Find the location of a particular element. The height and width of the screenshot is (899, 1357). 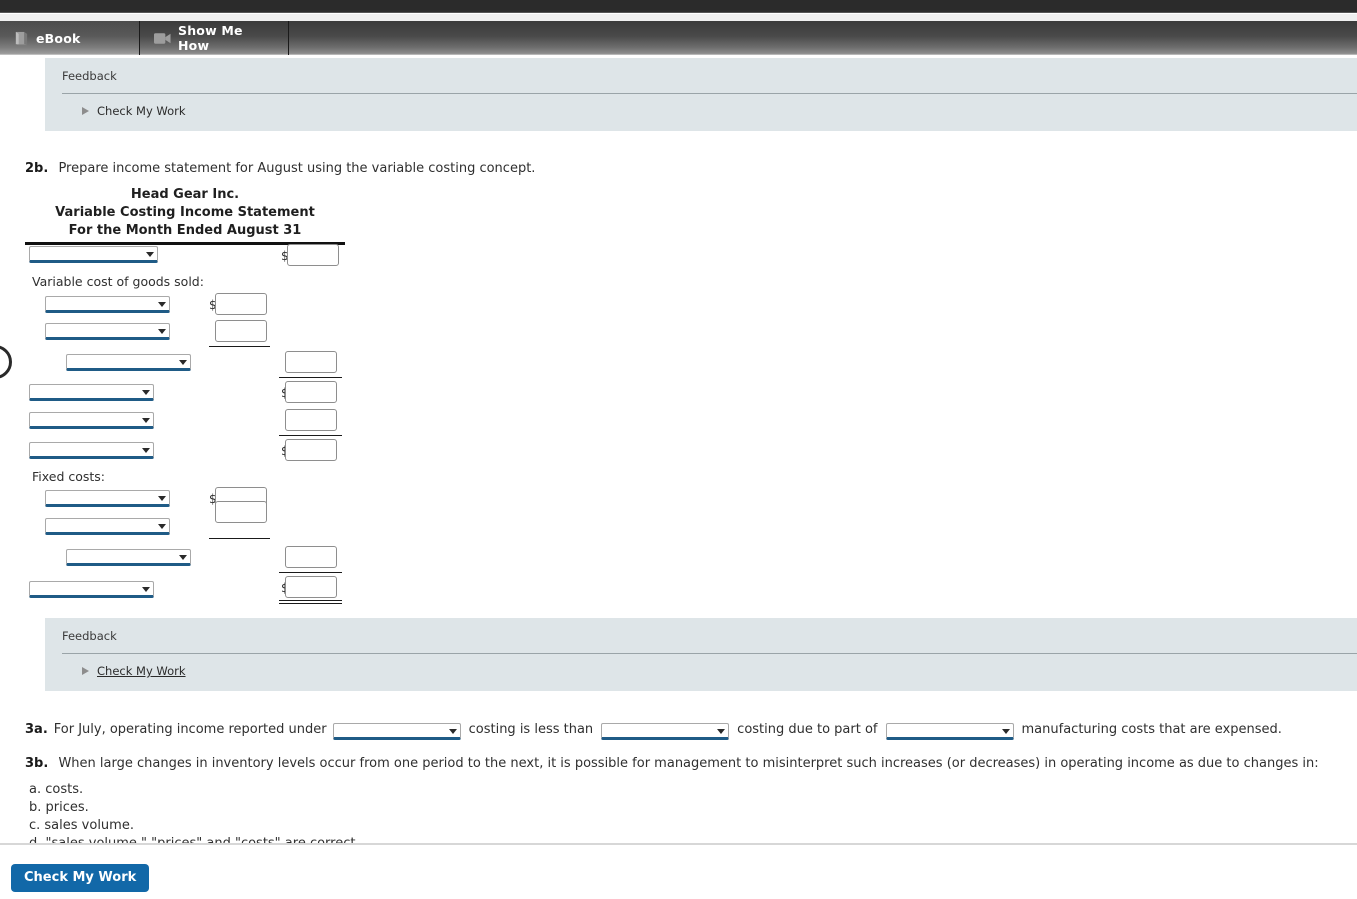

option-b: b. prices. is located at coordinates (194, 808).